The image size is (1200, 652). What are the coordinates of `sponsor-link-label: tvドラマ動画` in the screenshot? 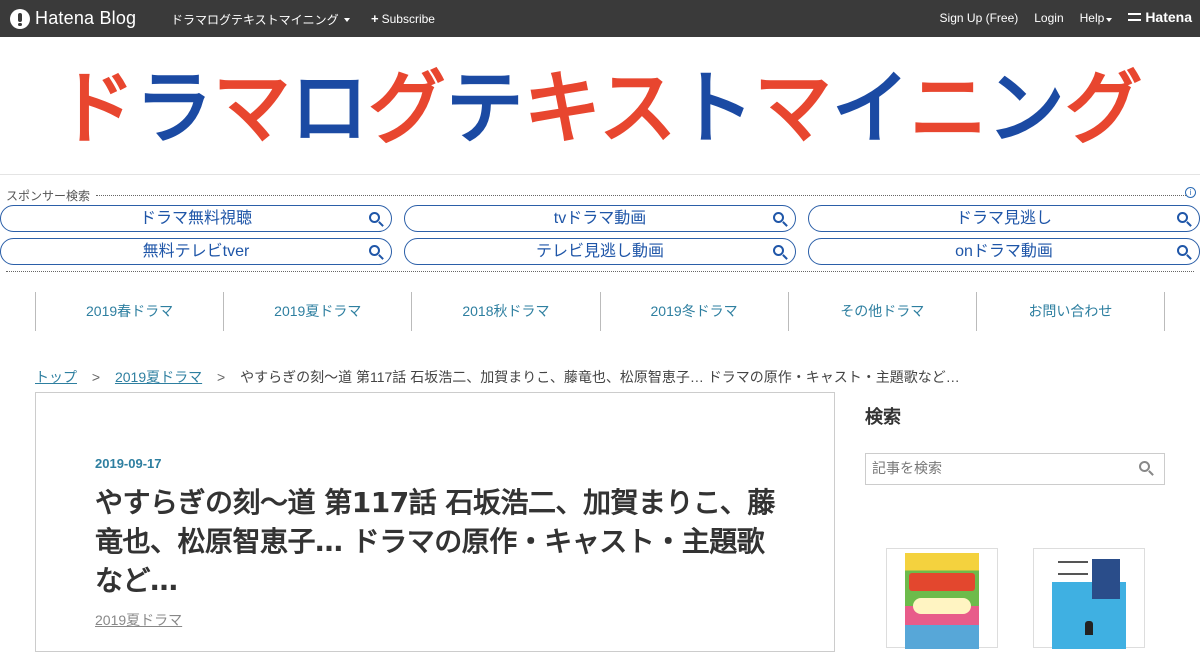 It's located at (600, 218).